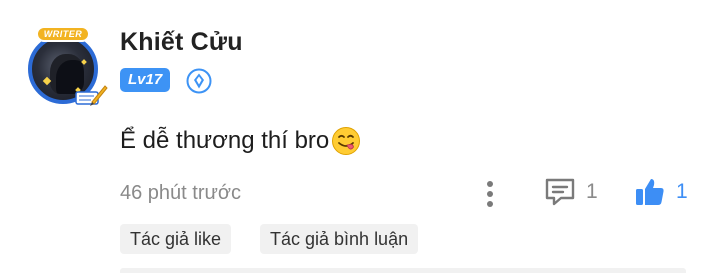  I want to click on comment-text-row: Ể dễ thương thí bro, so click(240, 141).